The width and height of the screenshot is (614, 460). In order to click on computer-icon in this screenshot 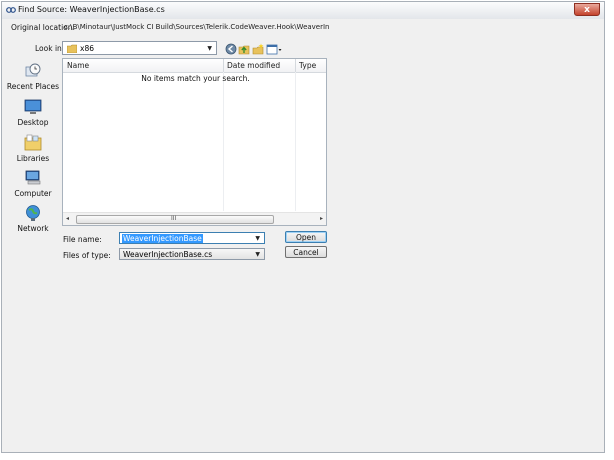, I will do `click(33, 177)`.